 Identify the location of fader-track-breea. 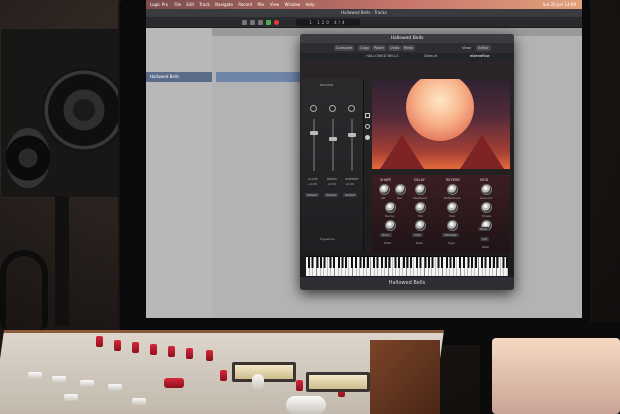
(333, 145).